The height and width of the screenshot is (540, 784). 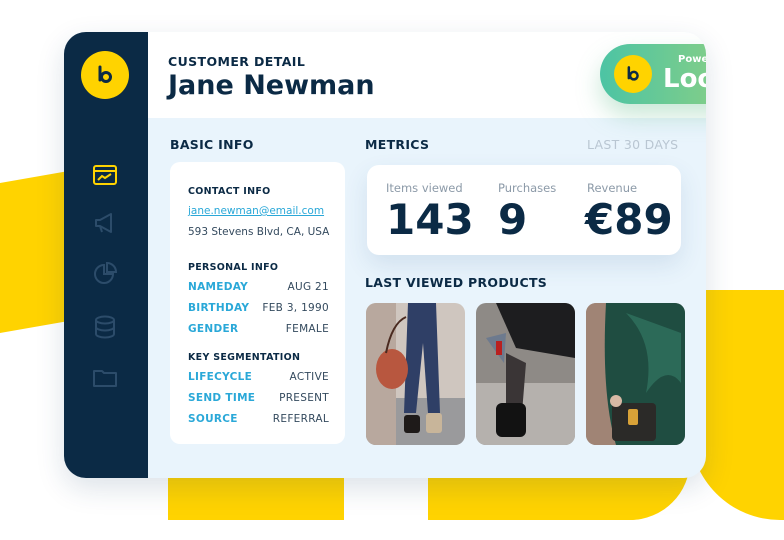 I want to click on items-viewed-value: 143, so click(x=430, y=219).